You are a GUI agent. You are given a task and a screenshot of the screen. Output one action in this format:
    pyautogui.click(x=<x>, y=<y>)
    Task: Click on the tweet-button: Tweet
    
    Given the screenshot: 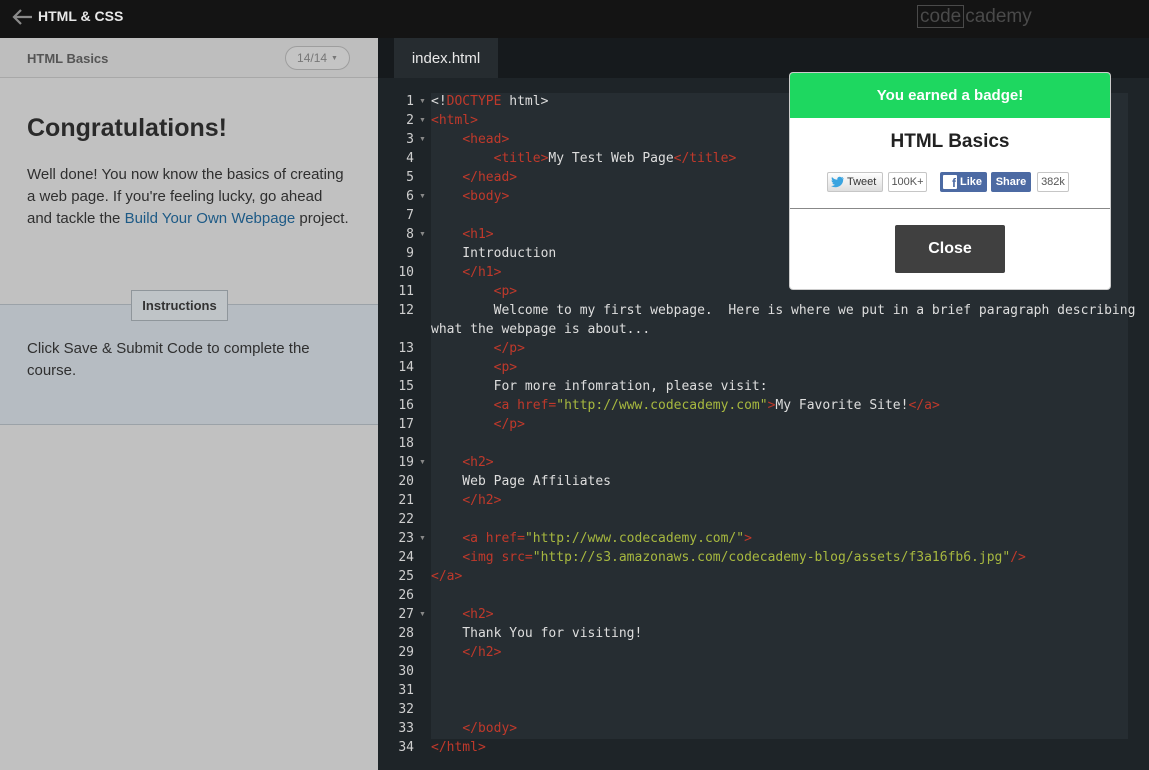 What is the action you would take?
    pyautogui.click(x=855, y=182)
    